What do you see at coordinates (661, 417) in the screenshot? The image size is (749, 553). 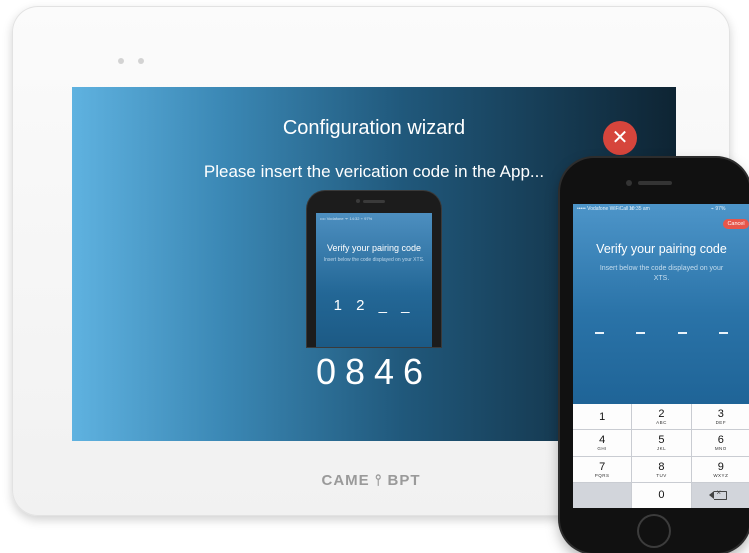 I see `key-2: 2 ABC` at bounding box center [661, 417].